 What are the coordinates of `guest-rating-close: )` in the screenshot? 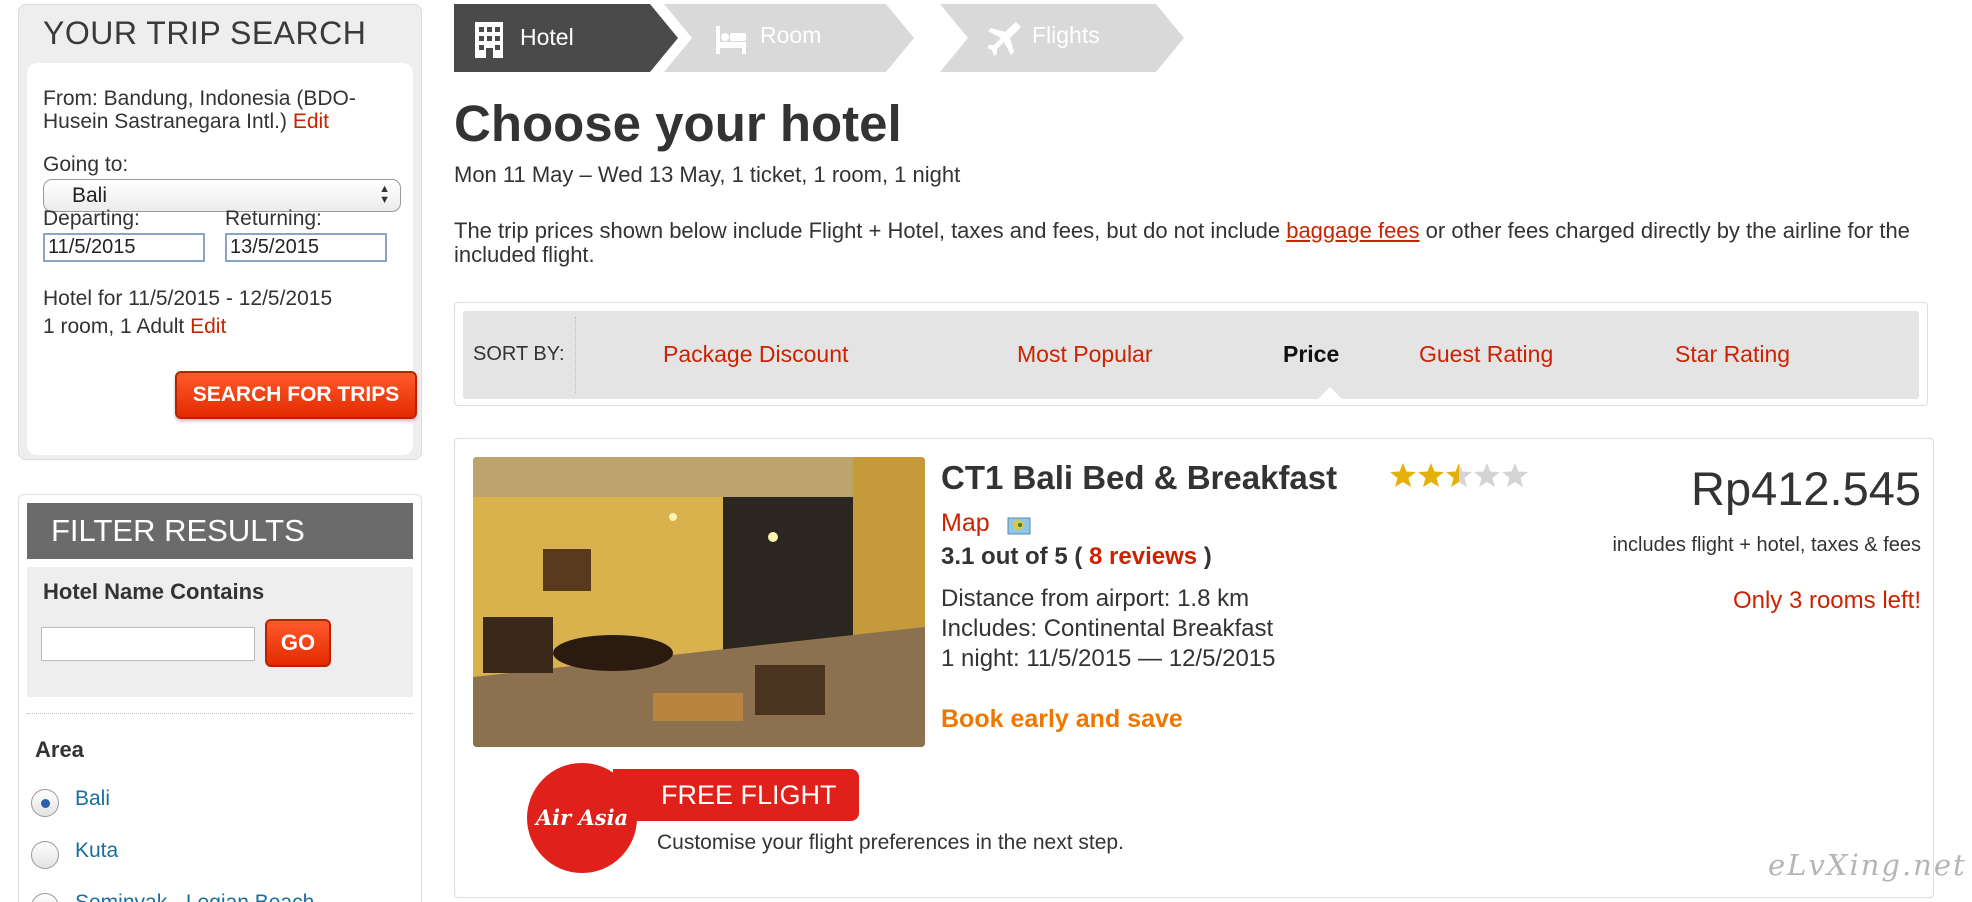 It's located at (1204, 556).